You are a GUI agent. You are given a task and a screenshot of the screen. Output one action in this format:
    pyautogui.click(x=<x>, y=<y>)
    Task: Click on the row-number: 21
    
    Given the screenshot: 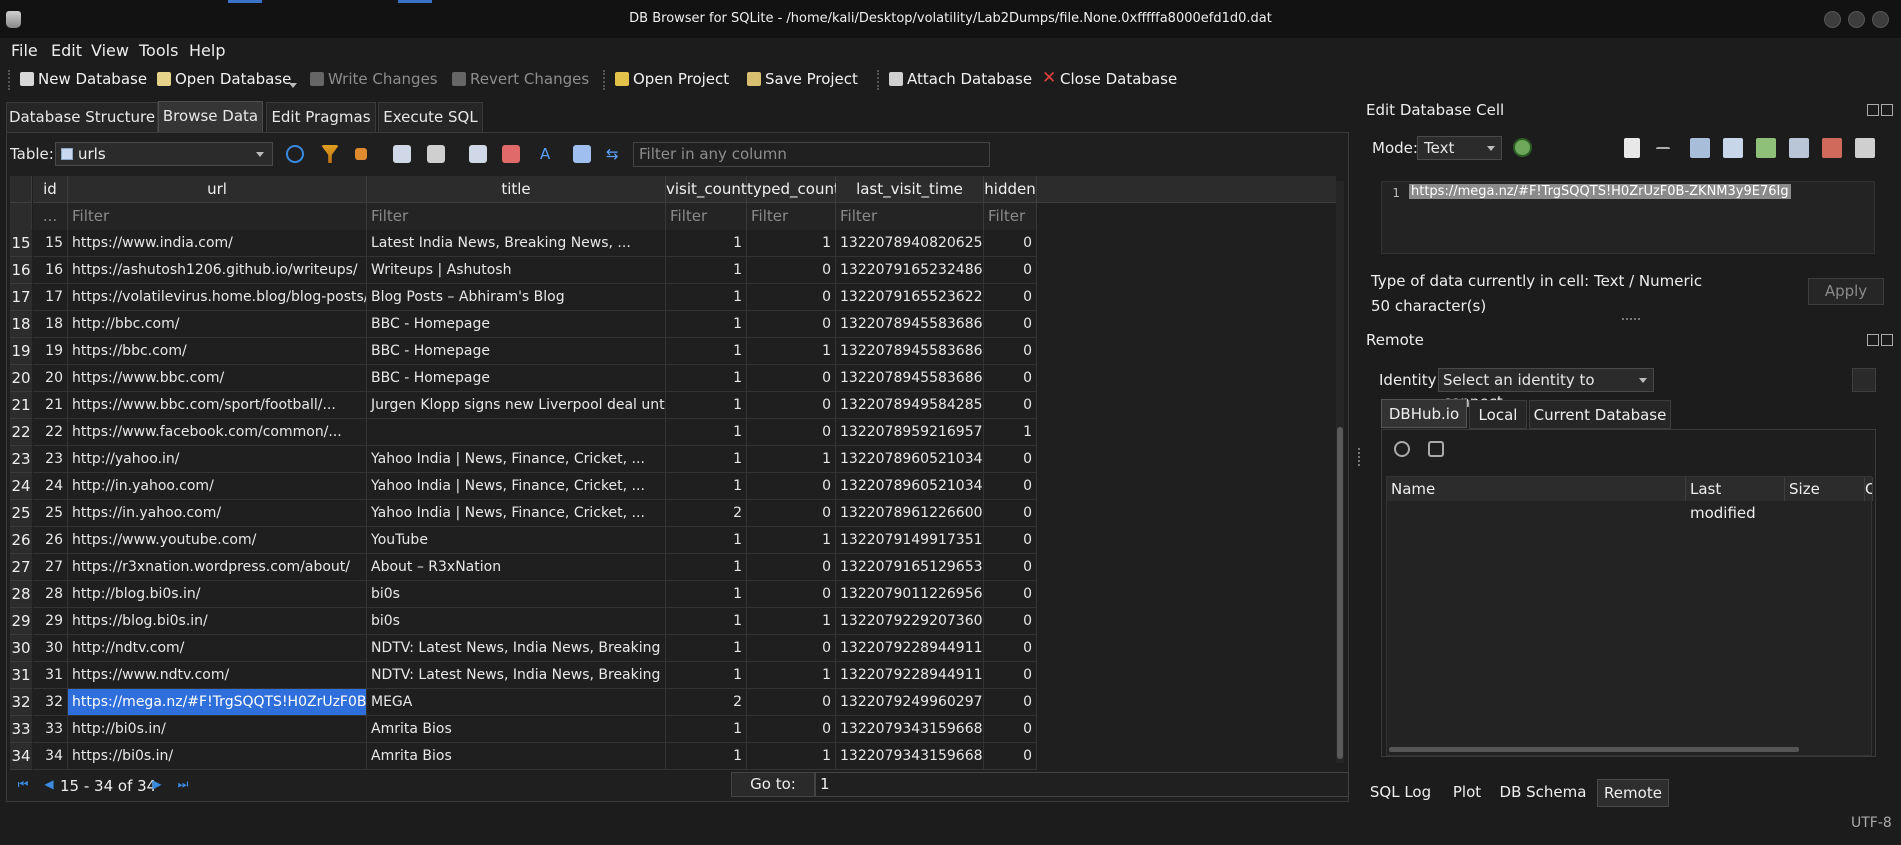 What is the action you would take?
    pyautogui.click(x=21, y=405)
    